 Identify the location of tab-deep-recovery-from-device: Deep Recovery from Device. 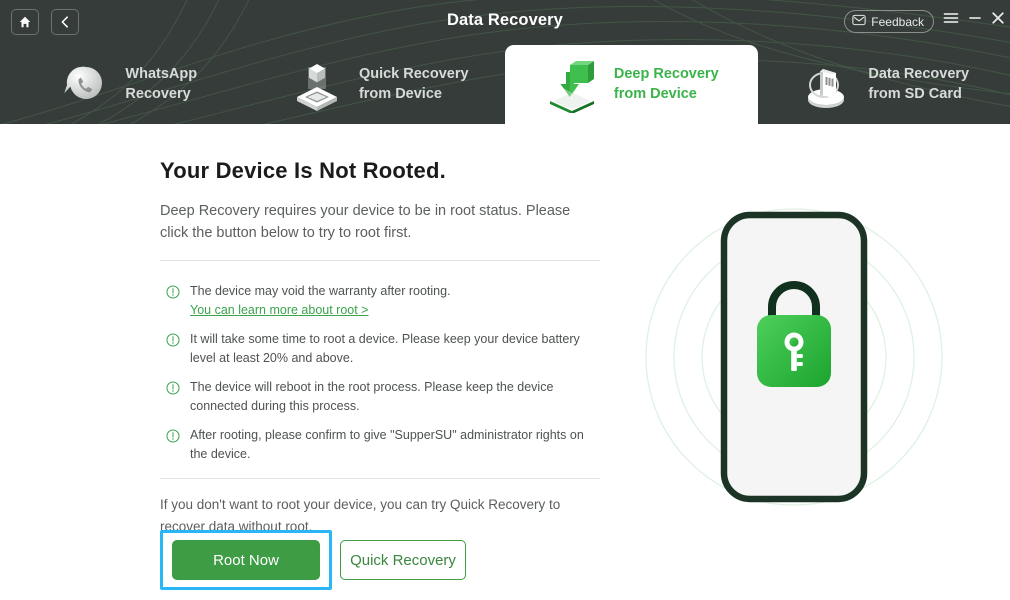
(631, 84).